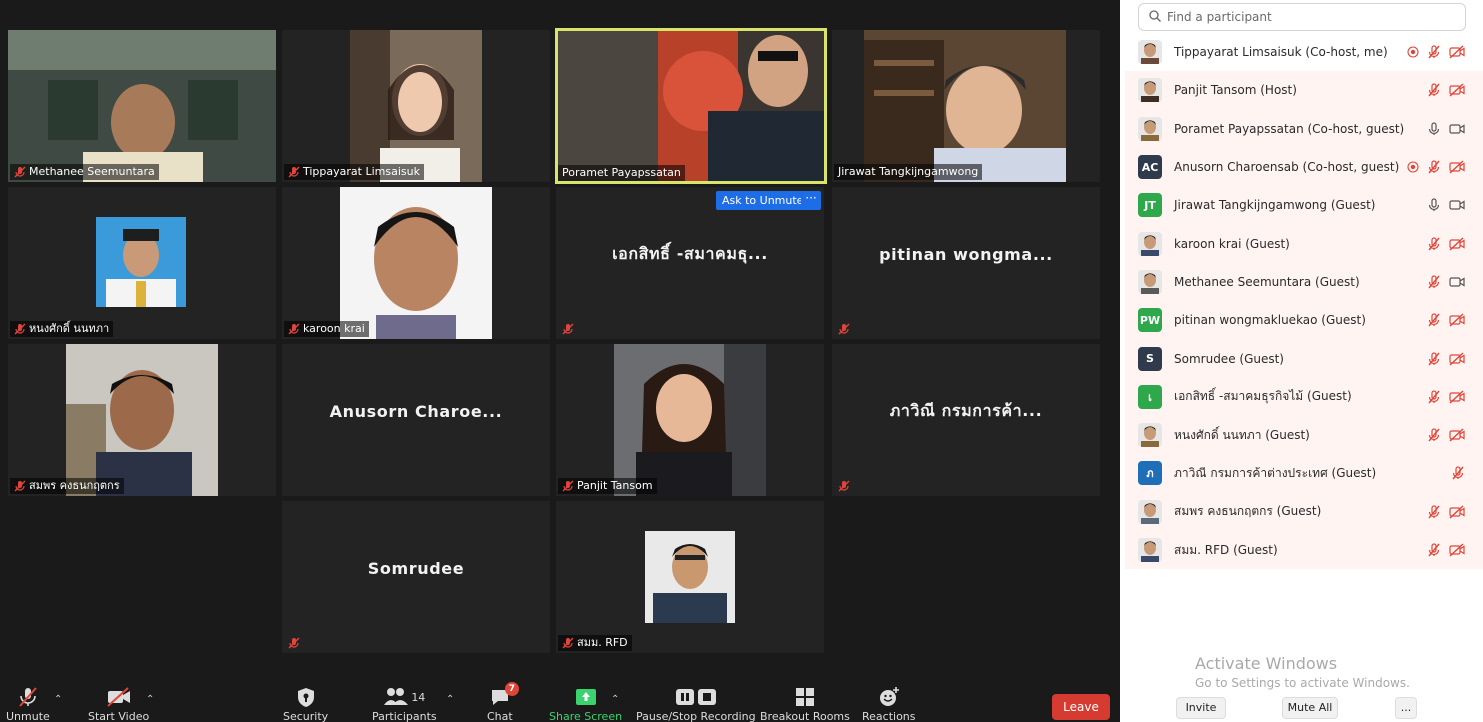 The width and height of the screenshot is (1483, 722). I want to click on security-button: Security, so click(305, 703).